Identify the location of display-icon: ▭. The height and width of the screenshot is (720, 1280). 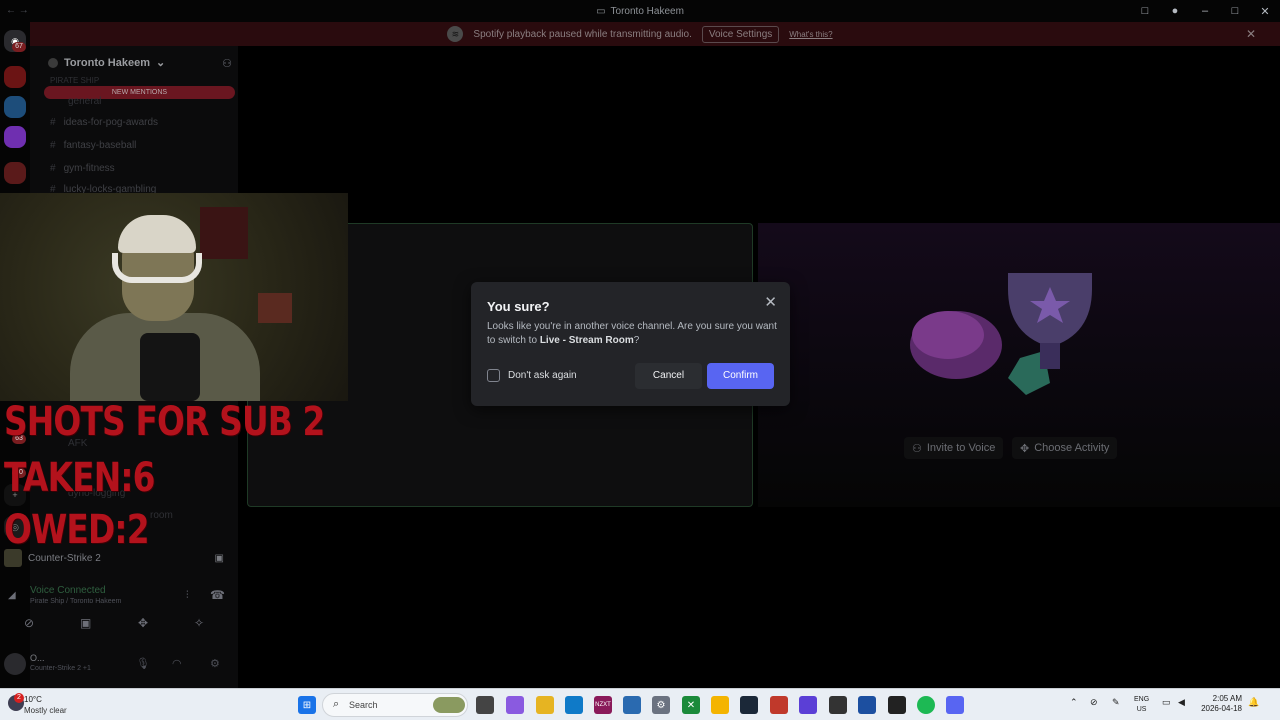
(1166, 702).